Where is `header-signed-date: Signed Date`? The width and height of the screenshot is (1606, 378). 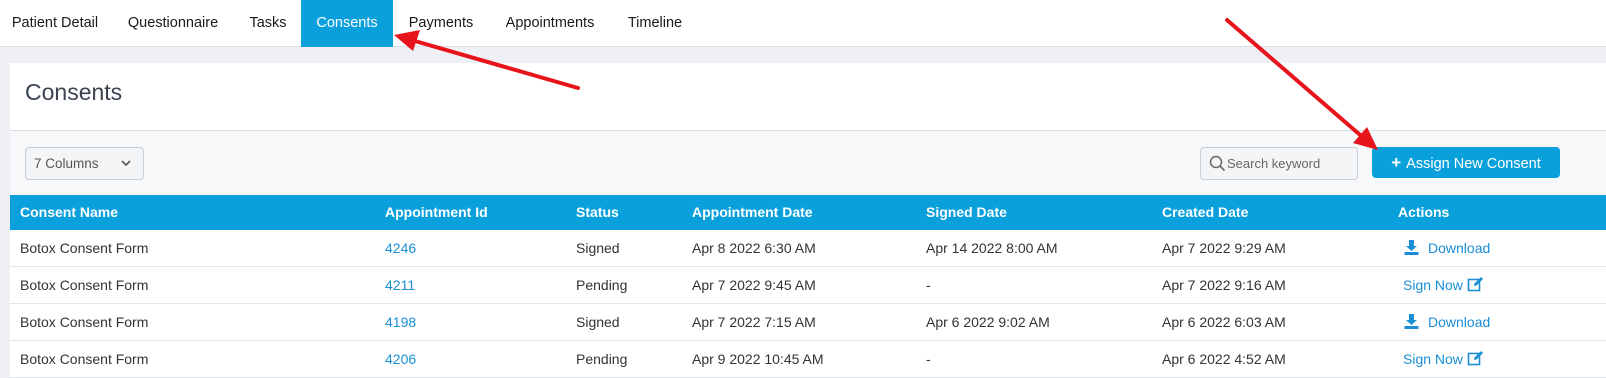
header-signed-date: Signed Date is located at coordinates (966, 212).